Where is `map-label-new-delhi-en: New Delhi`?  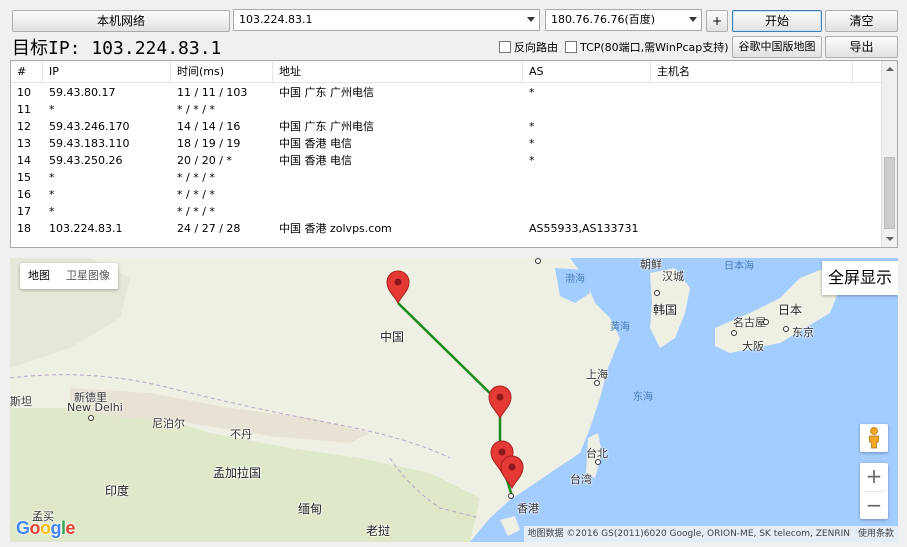
map-label-new-delhi-en: New Delhi is located at coordinates (95, 407).